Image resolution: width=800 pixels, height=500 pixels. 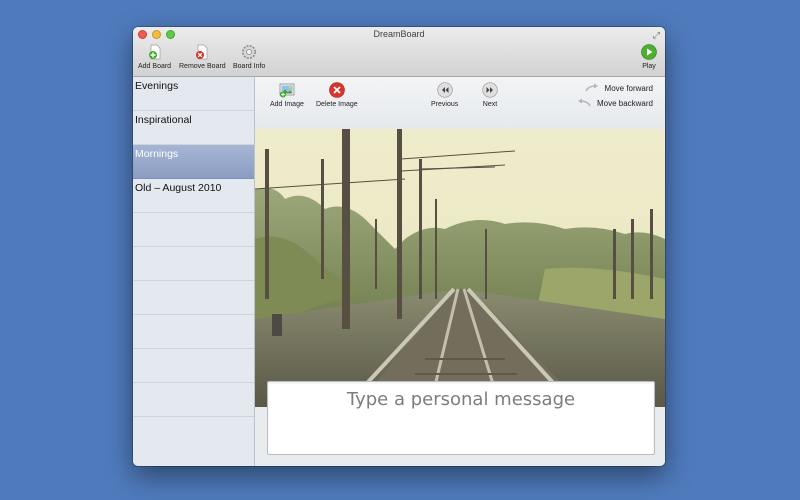 I want to click on delete-image-button: Delete Image, so click(x=337, y=95).